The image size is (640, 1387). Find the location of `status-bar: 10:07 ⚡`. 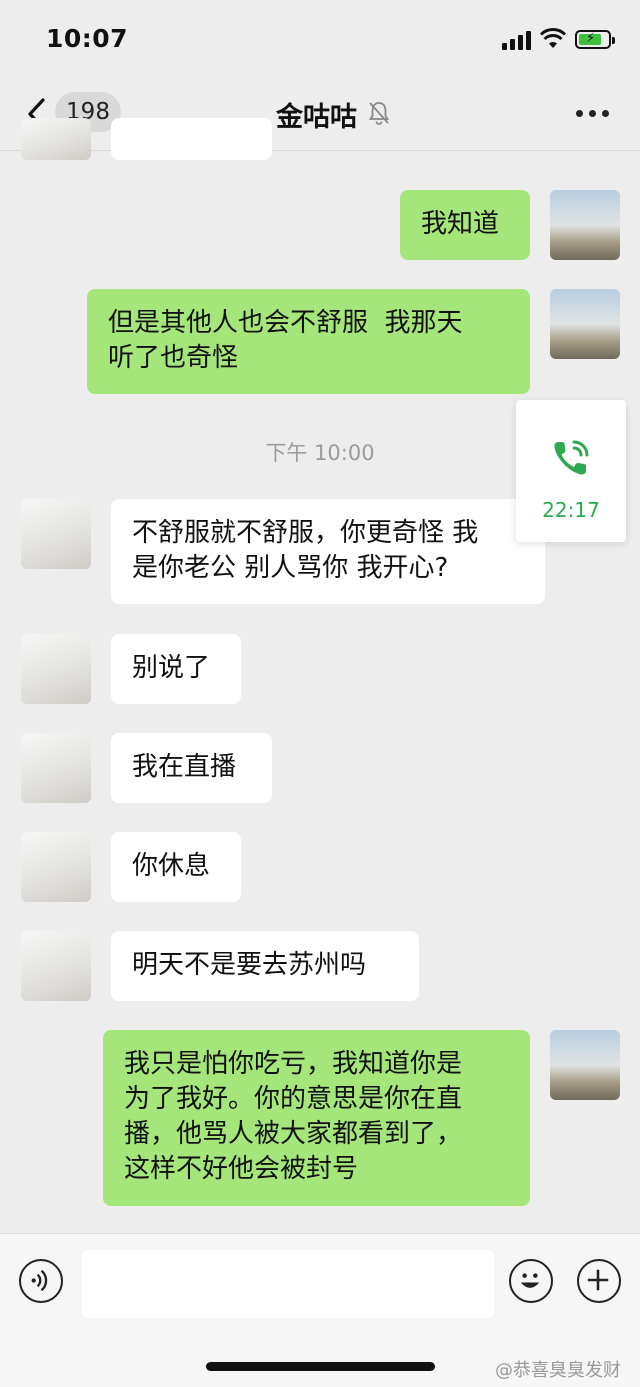

status-bar: 10:07 ⚡ is located at coordinates (320, 40).